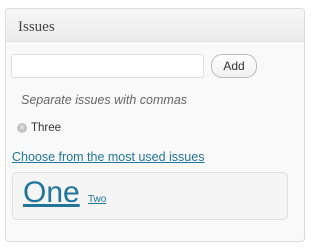  I want to click on panel-title: Issues, so click(36, 27).